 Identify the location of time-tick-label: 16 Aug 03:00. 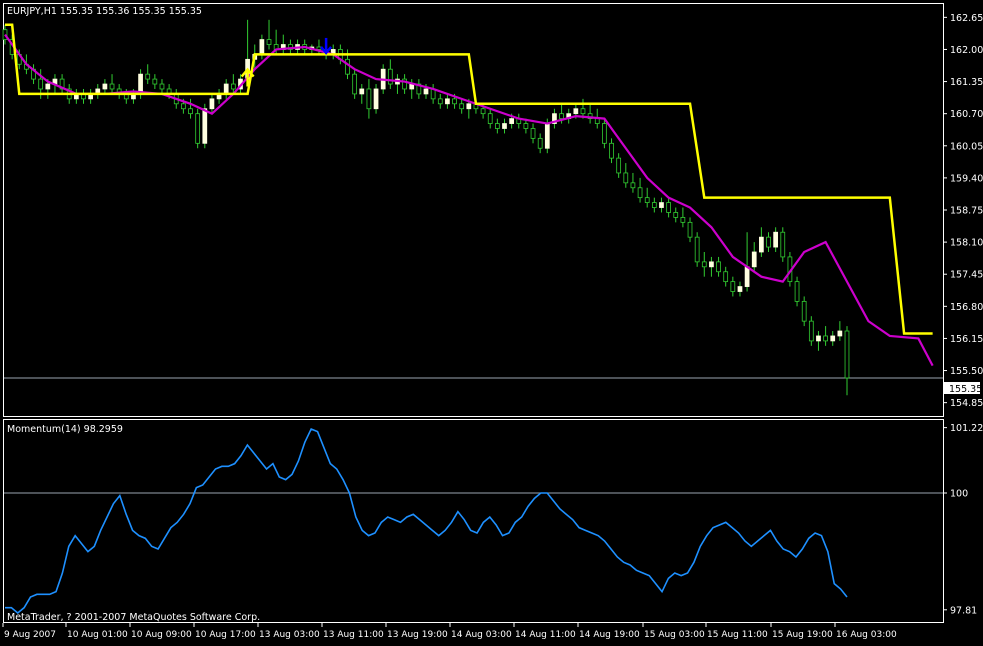
(866, 635).